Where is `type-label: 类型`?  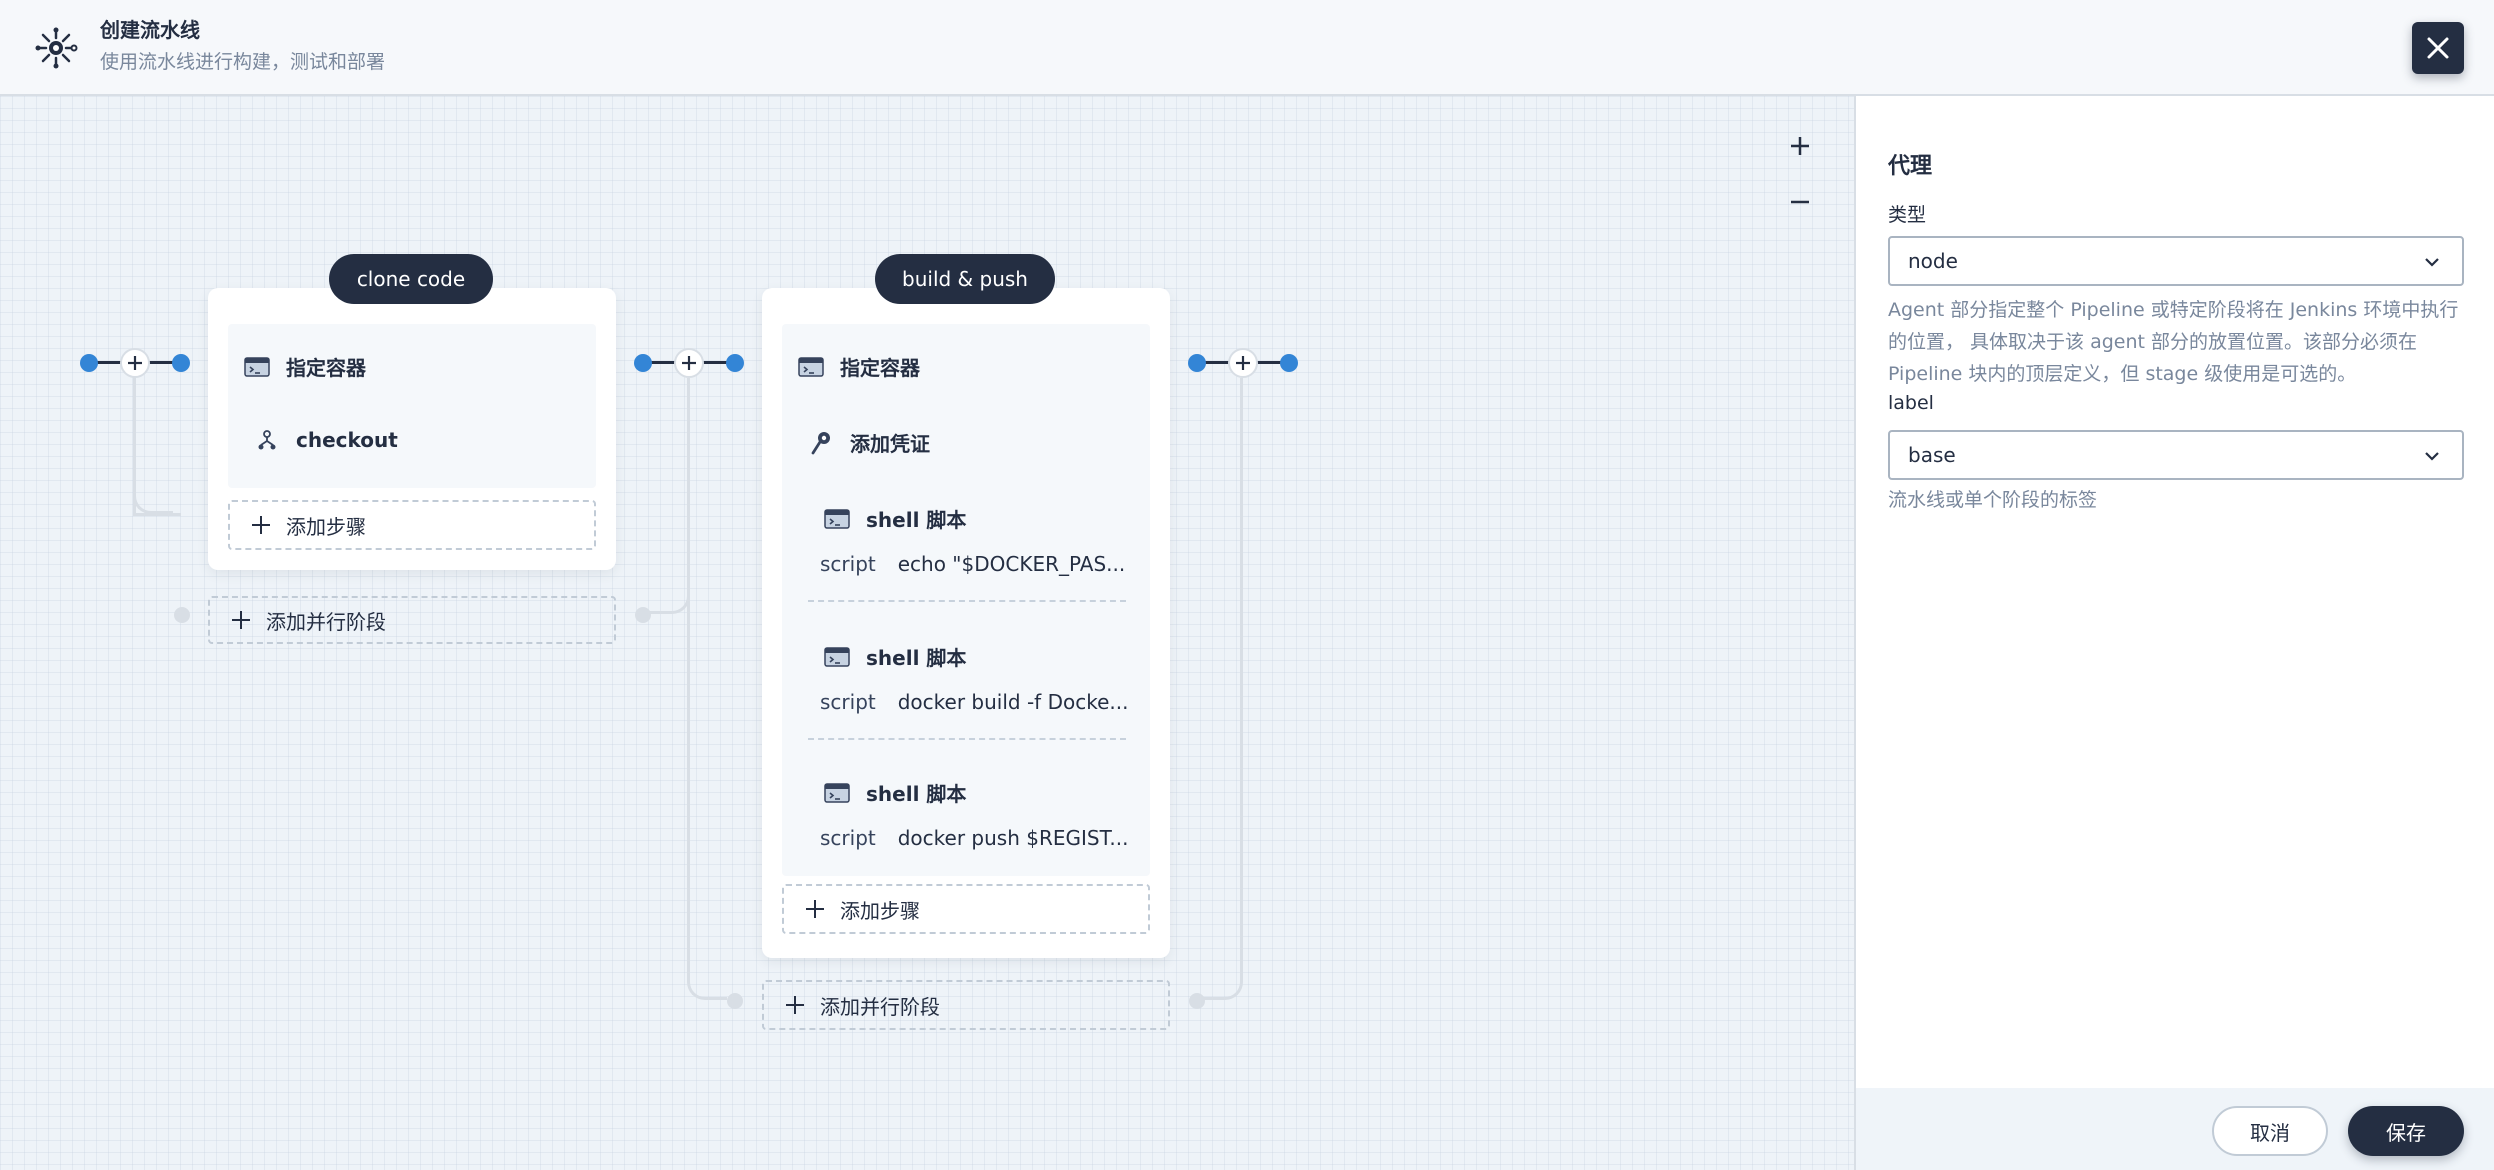 type-label: 类型 is located at coordinates (1907, 215).